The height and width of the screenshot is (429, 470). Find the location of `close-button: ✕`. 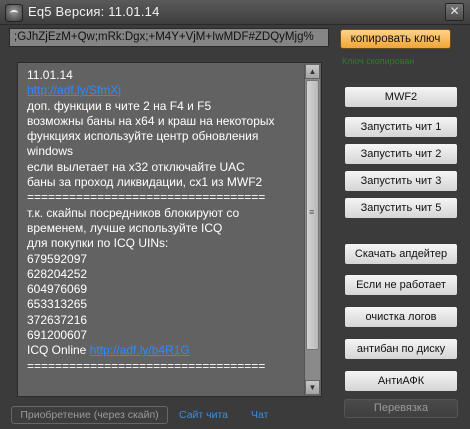

close-button: ✕ is located at coordinates (454, 12).